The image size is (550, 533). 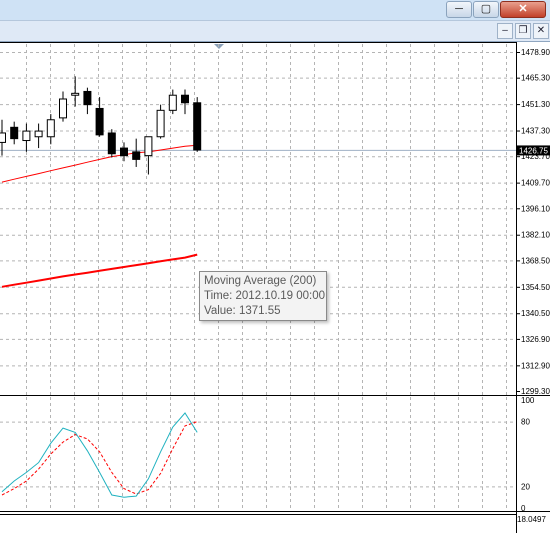 What do you see at coordinates (535, 131) in the screenshot?
I see `price-tick-label: 1437.30` at bounding box center [535, 131].